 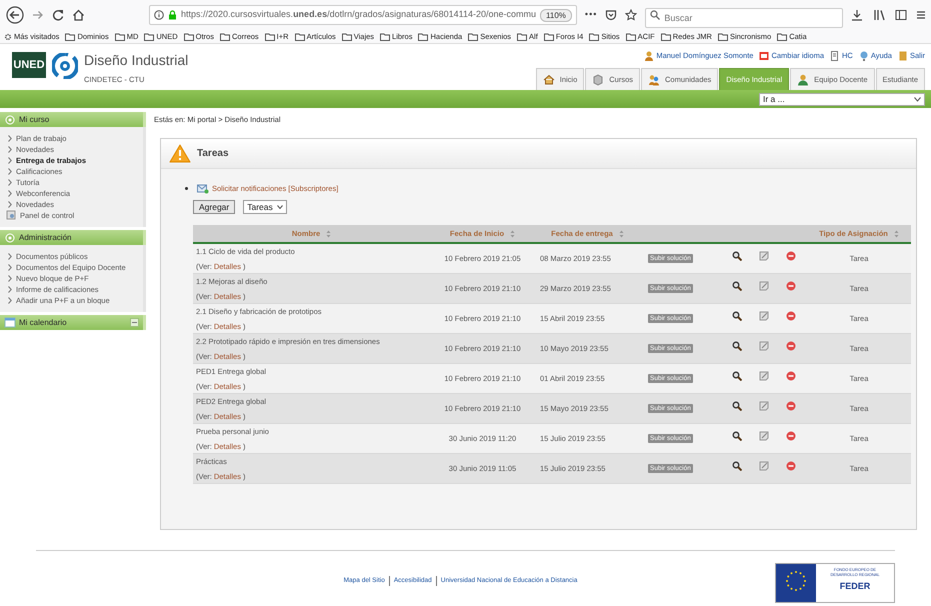 What do you see at coordinates (8, 36) in the screenshot?
I see `gear-icon` at bounding box center [8, 36].